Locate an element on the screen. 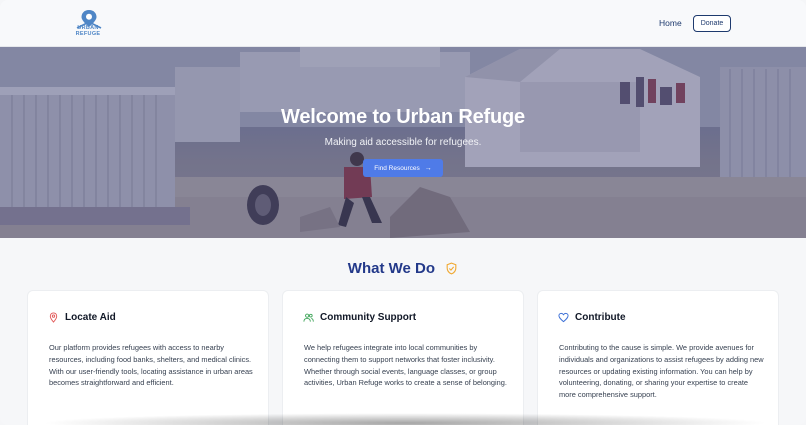 The width and height of the screenshot is (806, 425). find-resources-label: Find Resources is located at coordinates (397, 168).